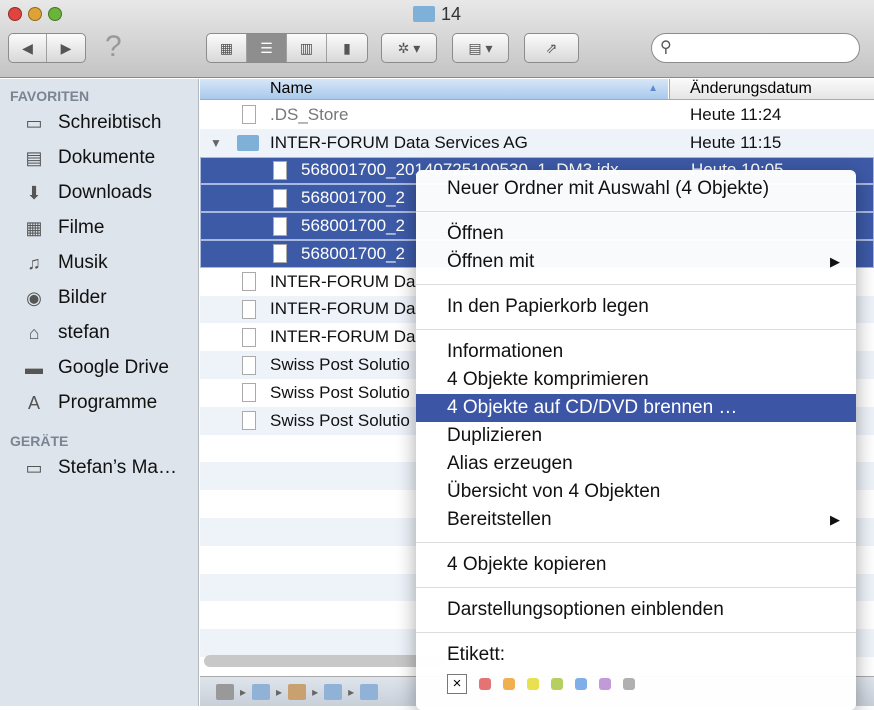 This screenshot has width=874, height=710. Describe the element at coordinates (835, 261) in the screenshot. I see `submenu-arrow-icon: ▶` at that location.